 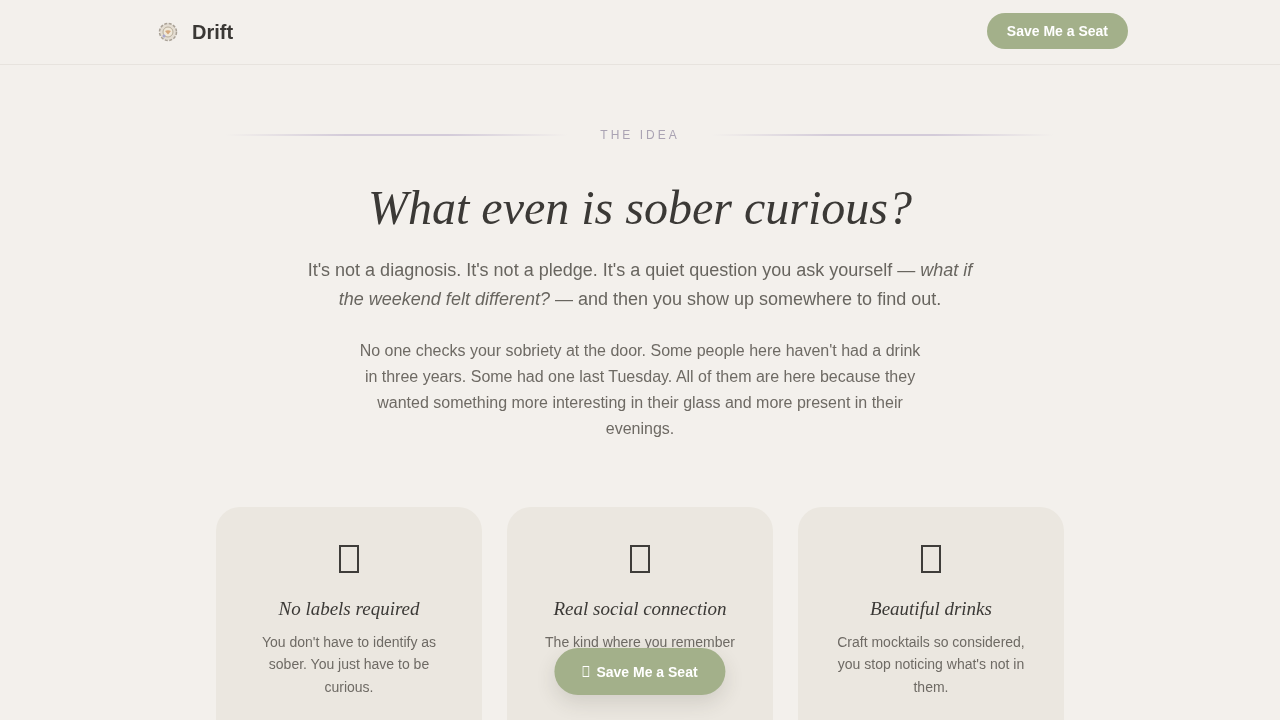 I want to click on card-title: Real social connection, so click(x=640, y=608).